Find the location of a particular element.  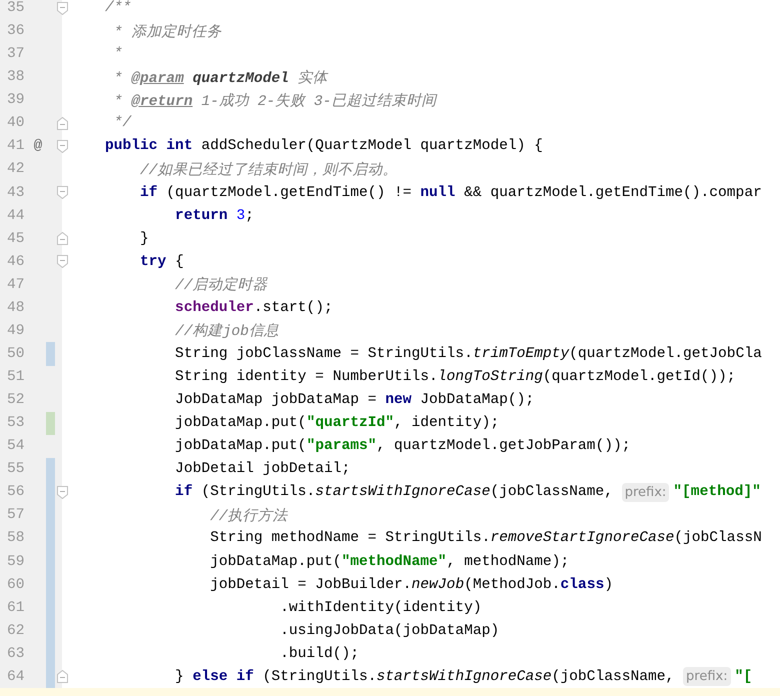

line-number: 40 is located at coordinates (16, 123).